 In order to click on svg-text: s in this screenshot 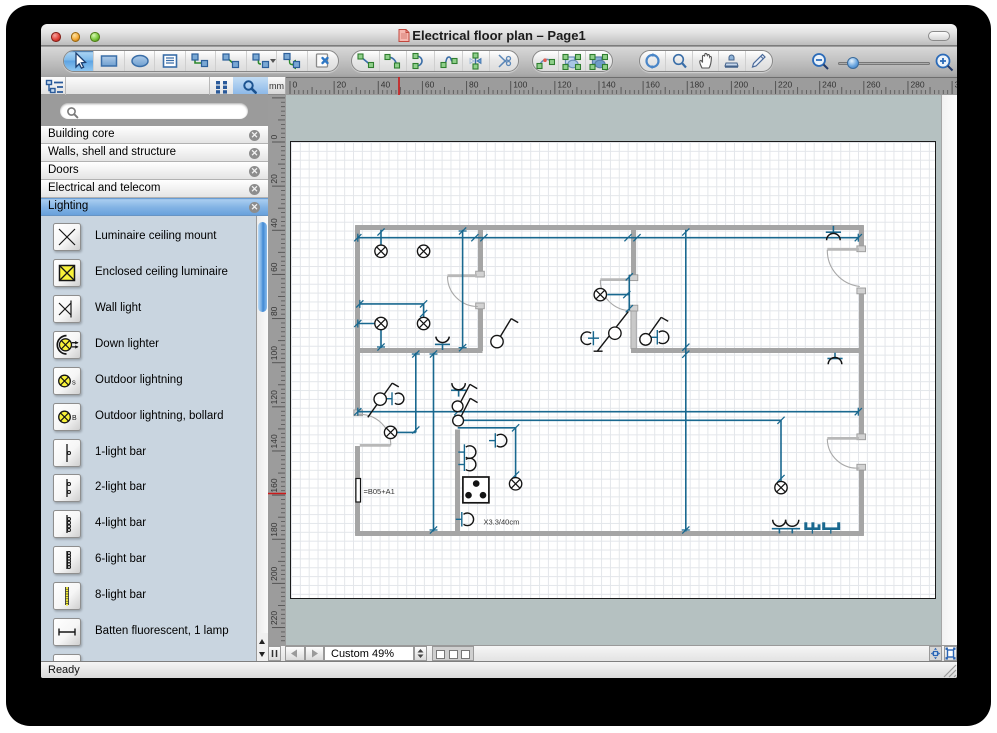, I will do `click(74, 381)`.